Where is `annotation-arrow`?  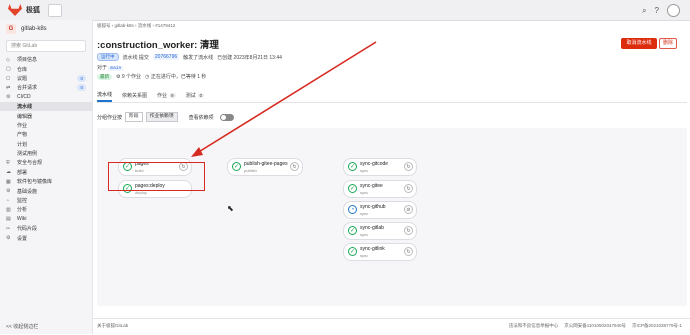 annotation-arrow is located at coordinates (284, 99).